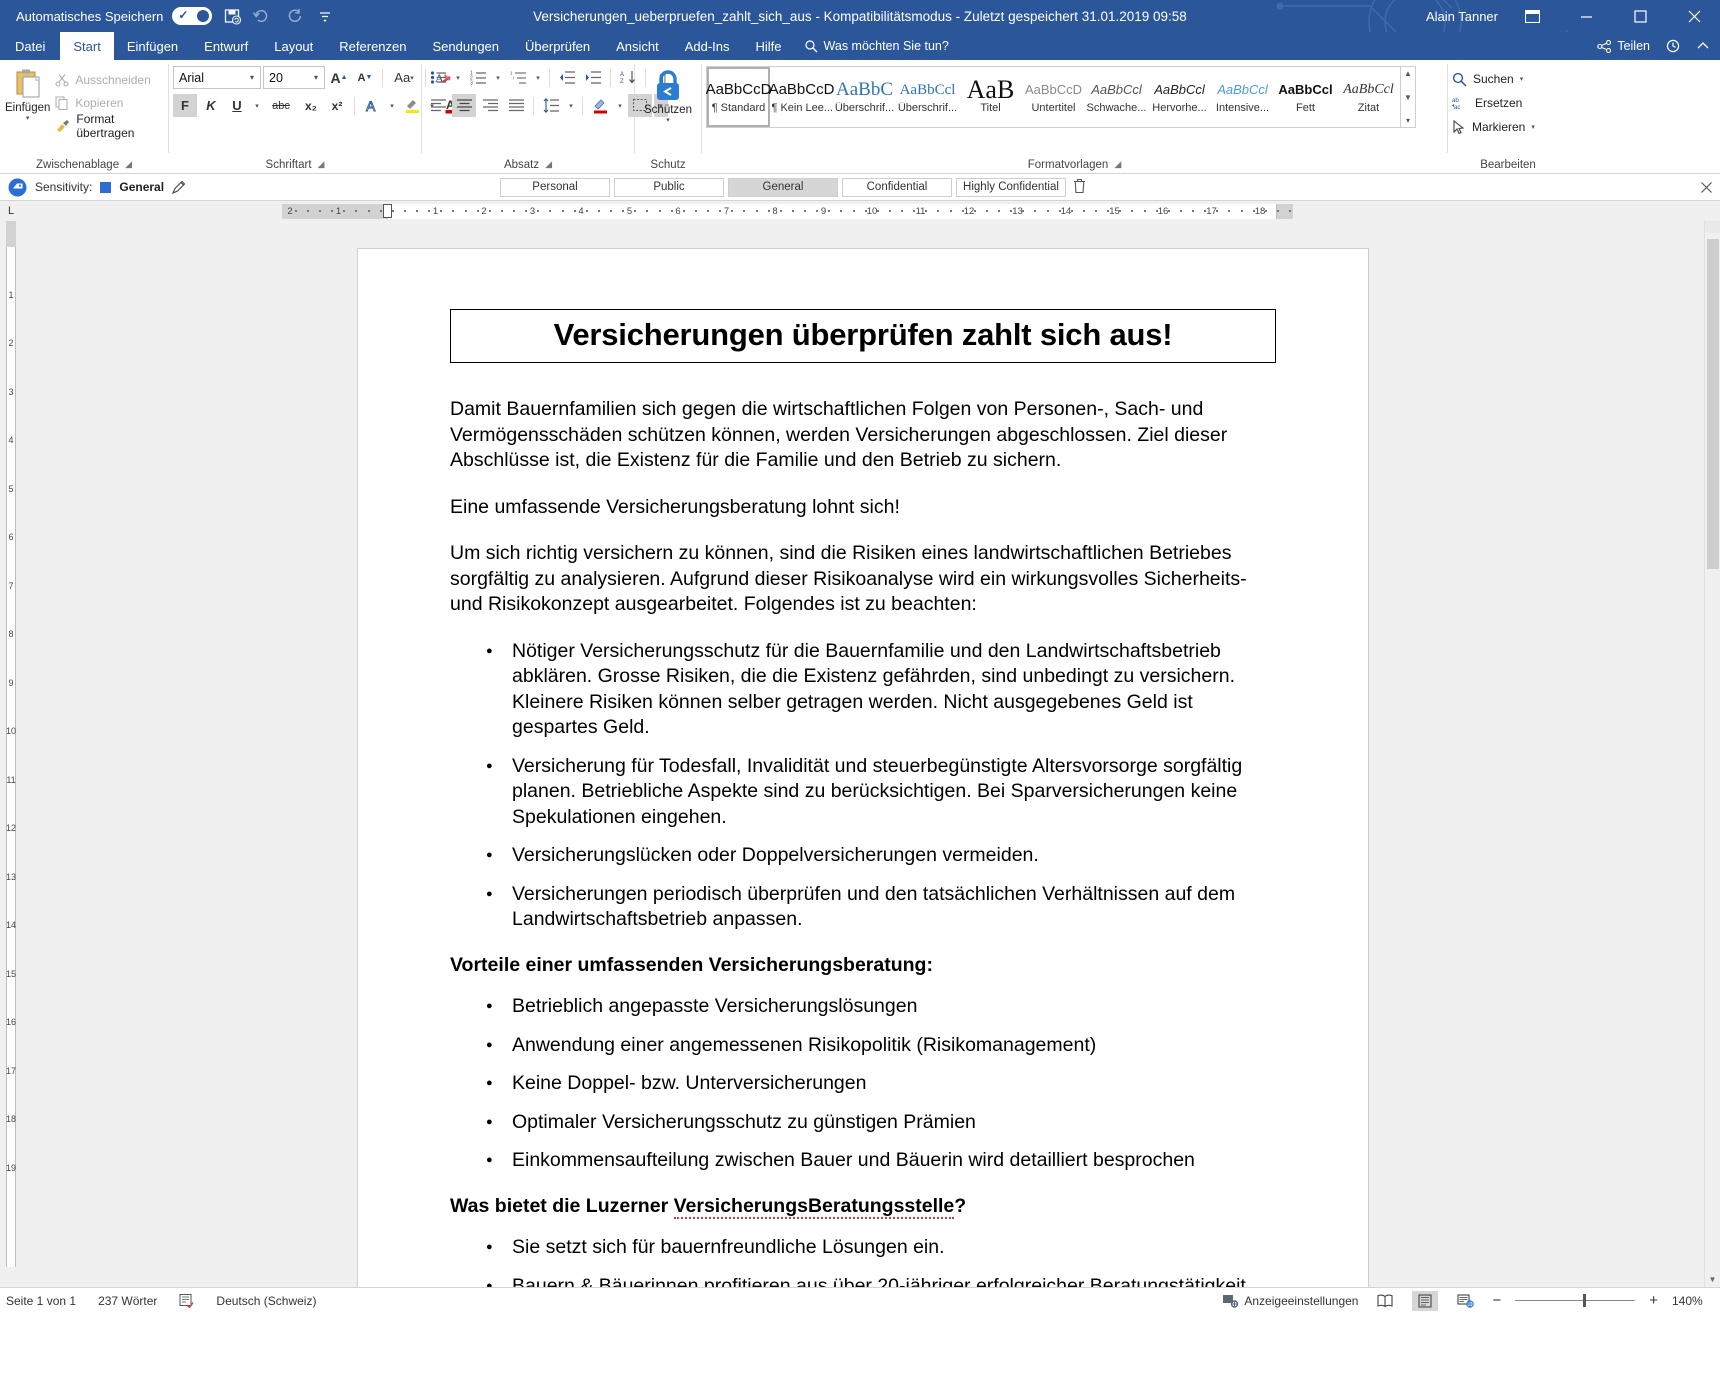  What do you see at coordinates (1408, 73) in the screenshot?
I see `scroll-up-icon: ▲` at bounding box center [1408, 73].